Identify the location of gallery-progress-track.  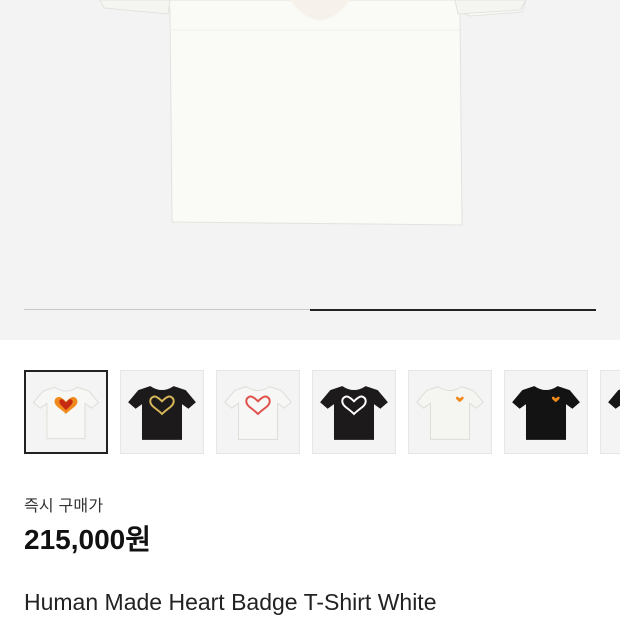
(310, 309).